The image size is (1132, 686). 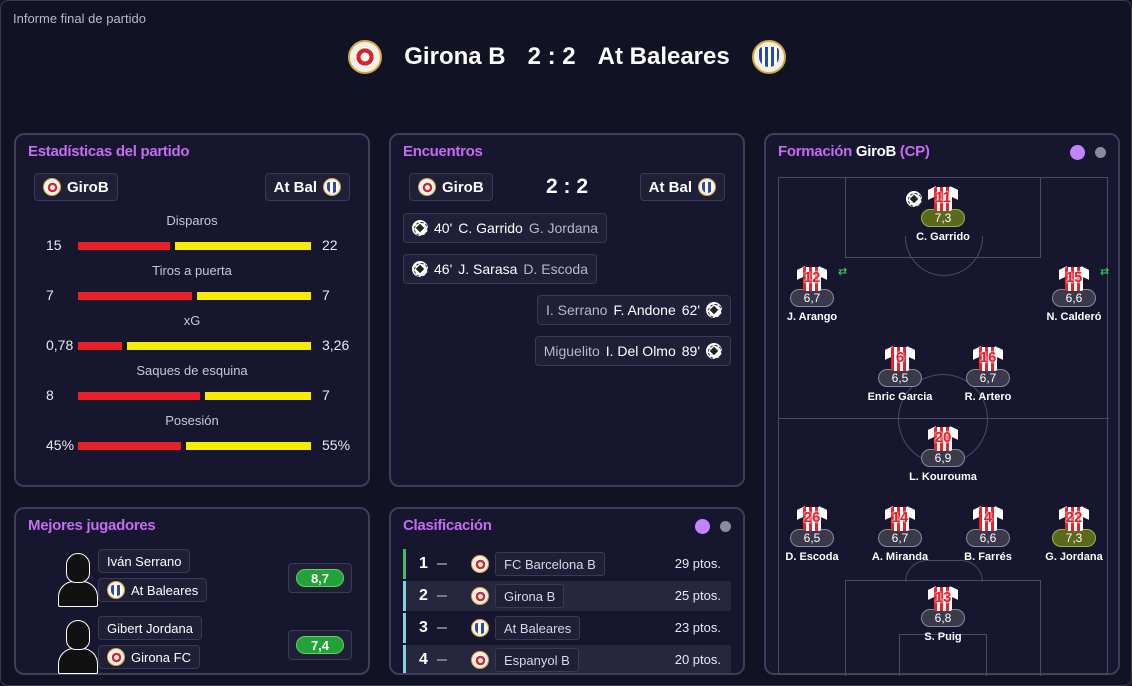 I want to click on shirt-icon: 14, so click(x=900, y=518).